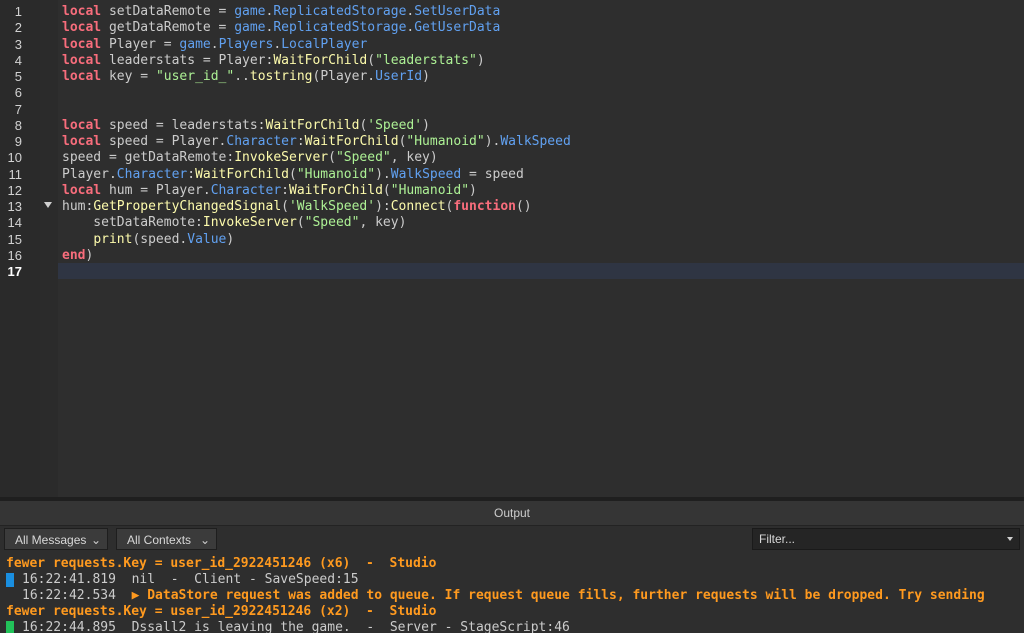  Describe the element at coordinates (74, 255) in the screenshot. I see `code-token: end` at that location.